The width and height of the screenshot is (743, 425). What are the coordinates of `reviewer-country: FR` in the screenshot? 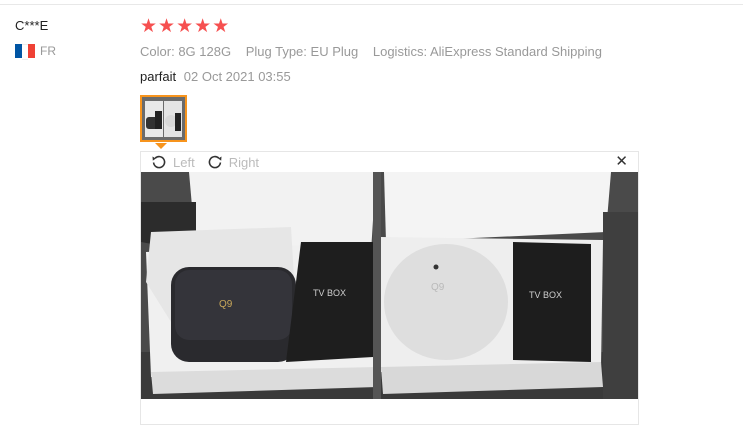 It's located at (35, 52).